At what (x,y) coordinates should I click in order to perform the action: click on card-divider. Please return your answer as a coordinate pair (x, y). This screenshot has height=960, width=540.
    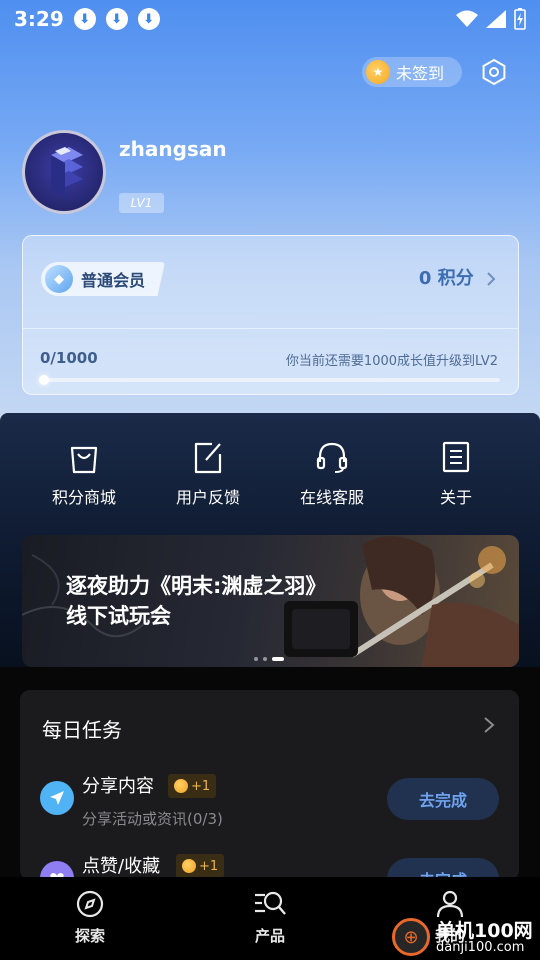
    Looking at the image, I should click on (270, 328).